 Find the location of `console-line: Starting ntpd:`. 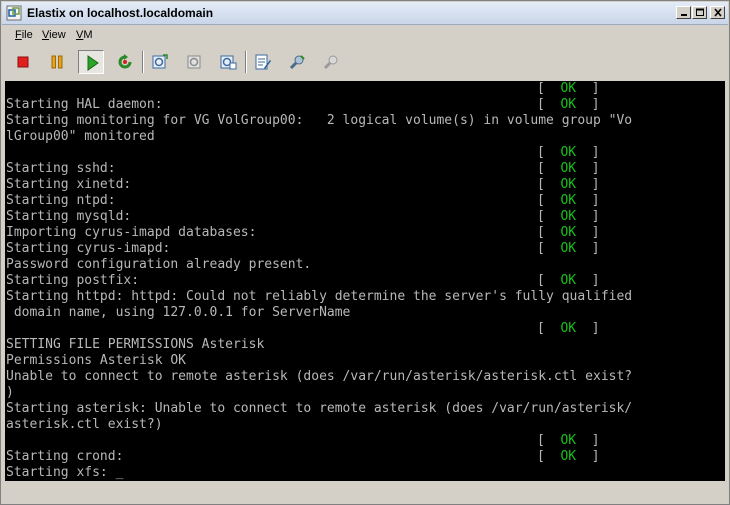

console-line: Starting ntpd: is located at coordinates (61, 200).